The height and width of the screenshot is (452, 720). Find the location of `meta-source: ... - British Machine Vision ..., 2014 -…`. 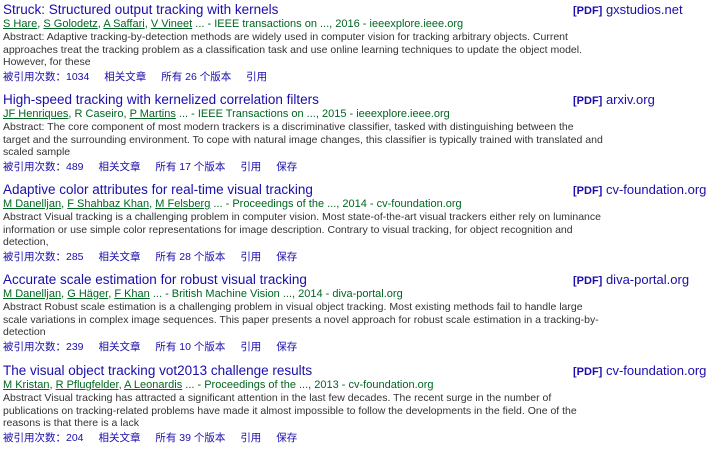

meta-source: ... - British Machine Vision ..., 2014 -… is located at coordinates (277, 294).